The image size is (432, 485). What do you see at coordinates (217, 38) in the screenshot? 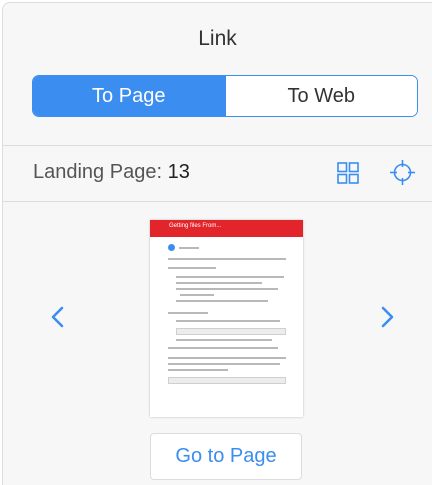
I see `panel-title: Link` at bounding box center [217, 38].